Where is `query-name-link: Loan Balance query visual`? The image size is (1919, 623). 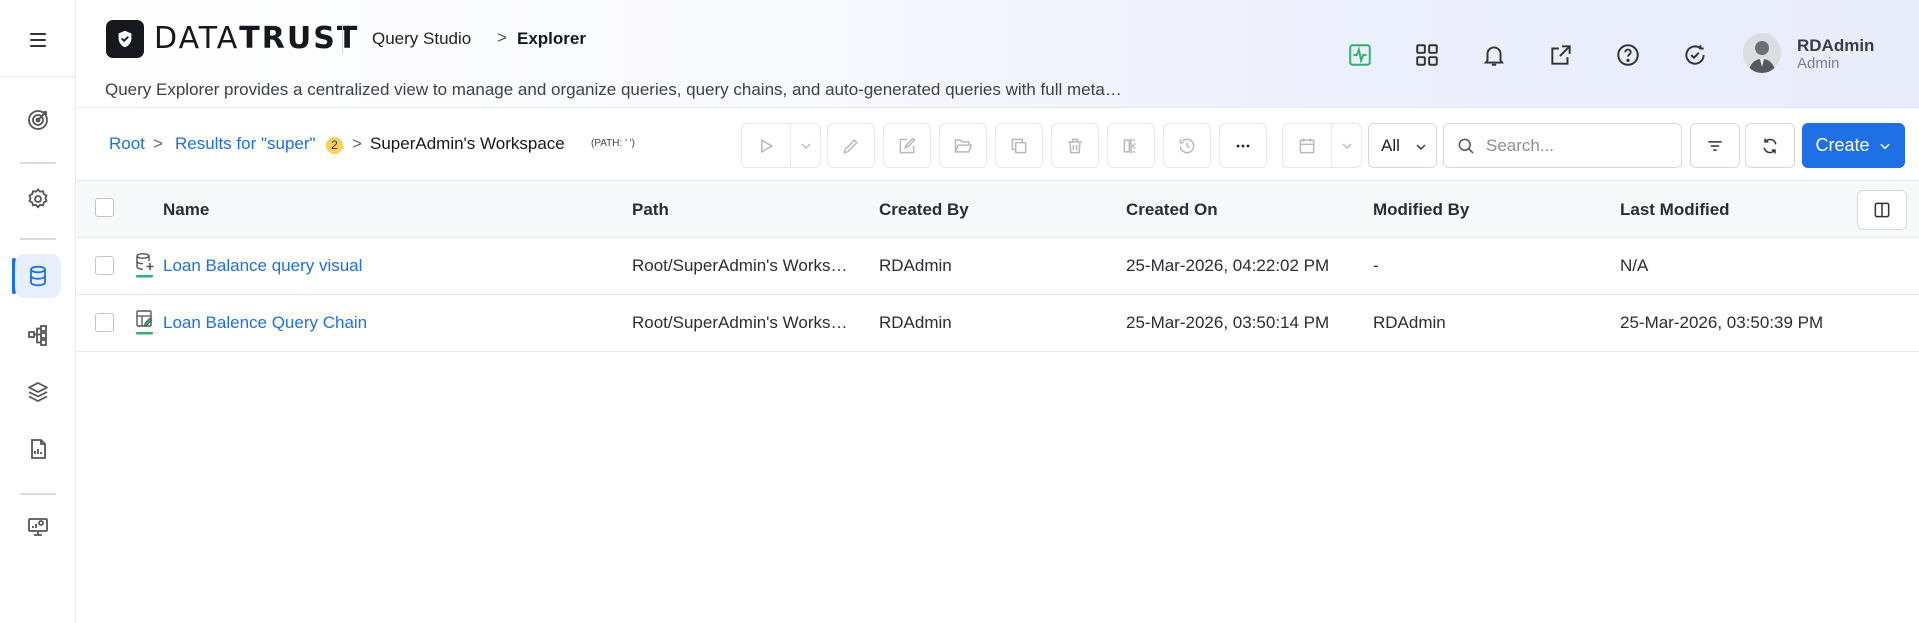
query-name-link: Loan Balance query visual is located at coordinates (262, 266).